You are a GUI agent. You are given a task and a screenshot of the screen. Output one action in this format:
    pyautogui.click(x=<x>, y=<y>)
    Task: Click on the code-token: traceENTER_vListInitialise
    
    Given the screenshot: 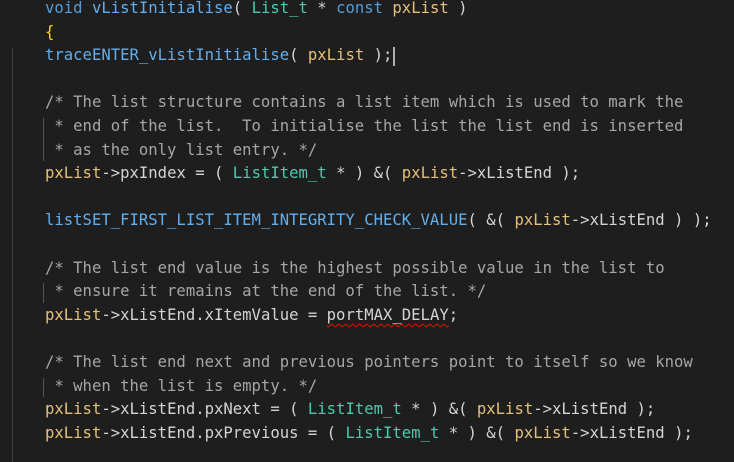 What is the action you would take?
    pyautogui.click(x=167, y=55)
    